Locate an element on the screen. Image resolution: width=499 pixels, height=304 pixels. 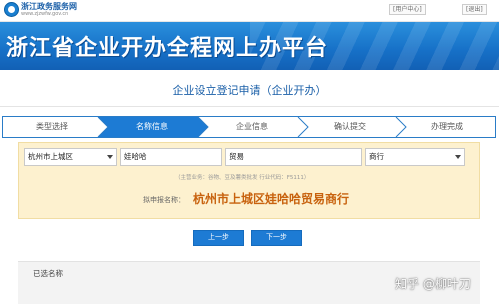
step-company-info: 企业信息 is located at coordinates (252, 126).